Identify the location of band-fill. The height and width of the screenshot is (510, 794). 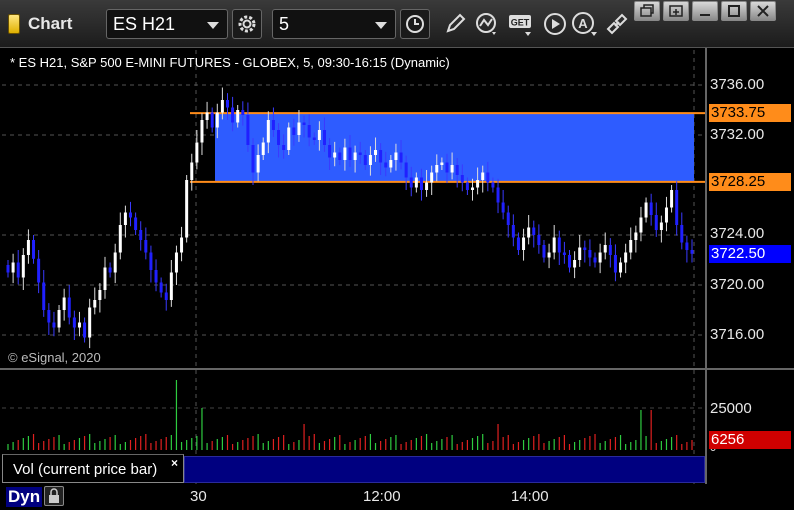
(454, 147).